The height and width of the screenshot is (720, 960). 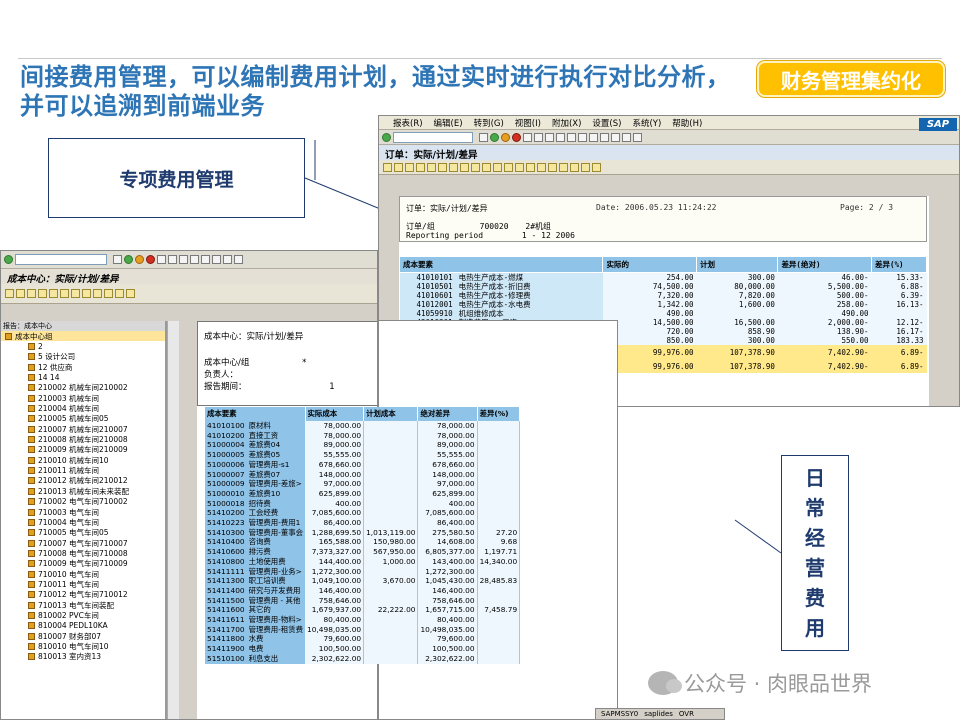 What do you see at coordinates (593, 137) in the screenshot?
I see `last-page-icon` at bounding box center [593, 137].